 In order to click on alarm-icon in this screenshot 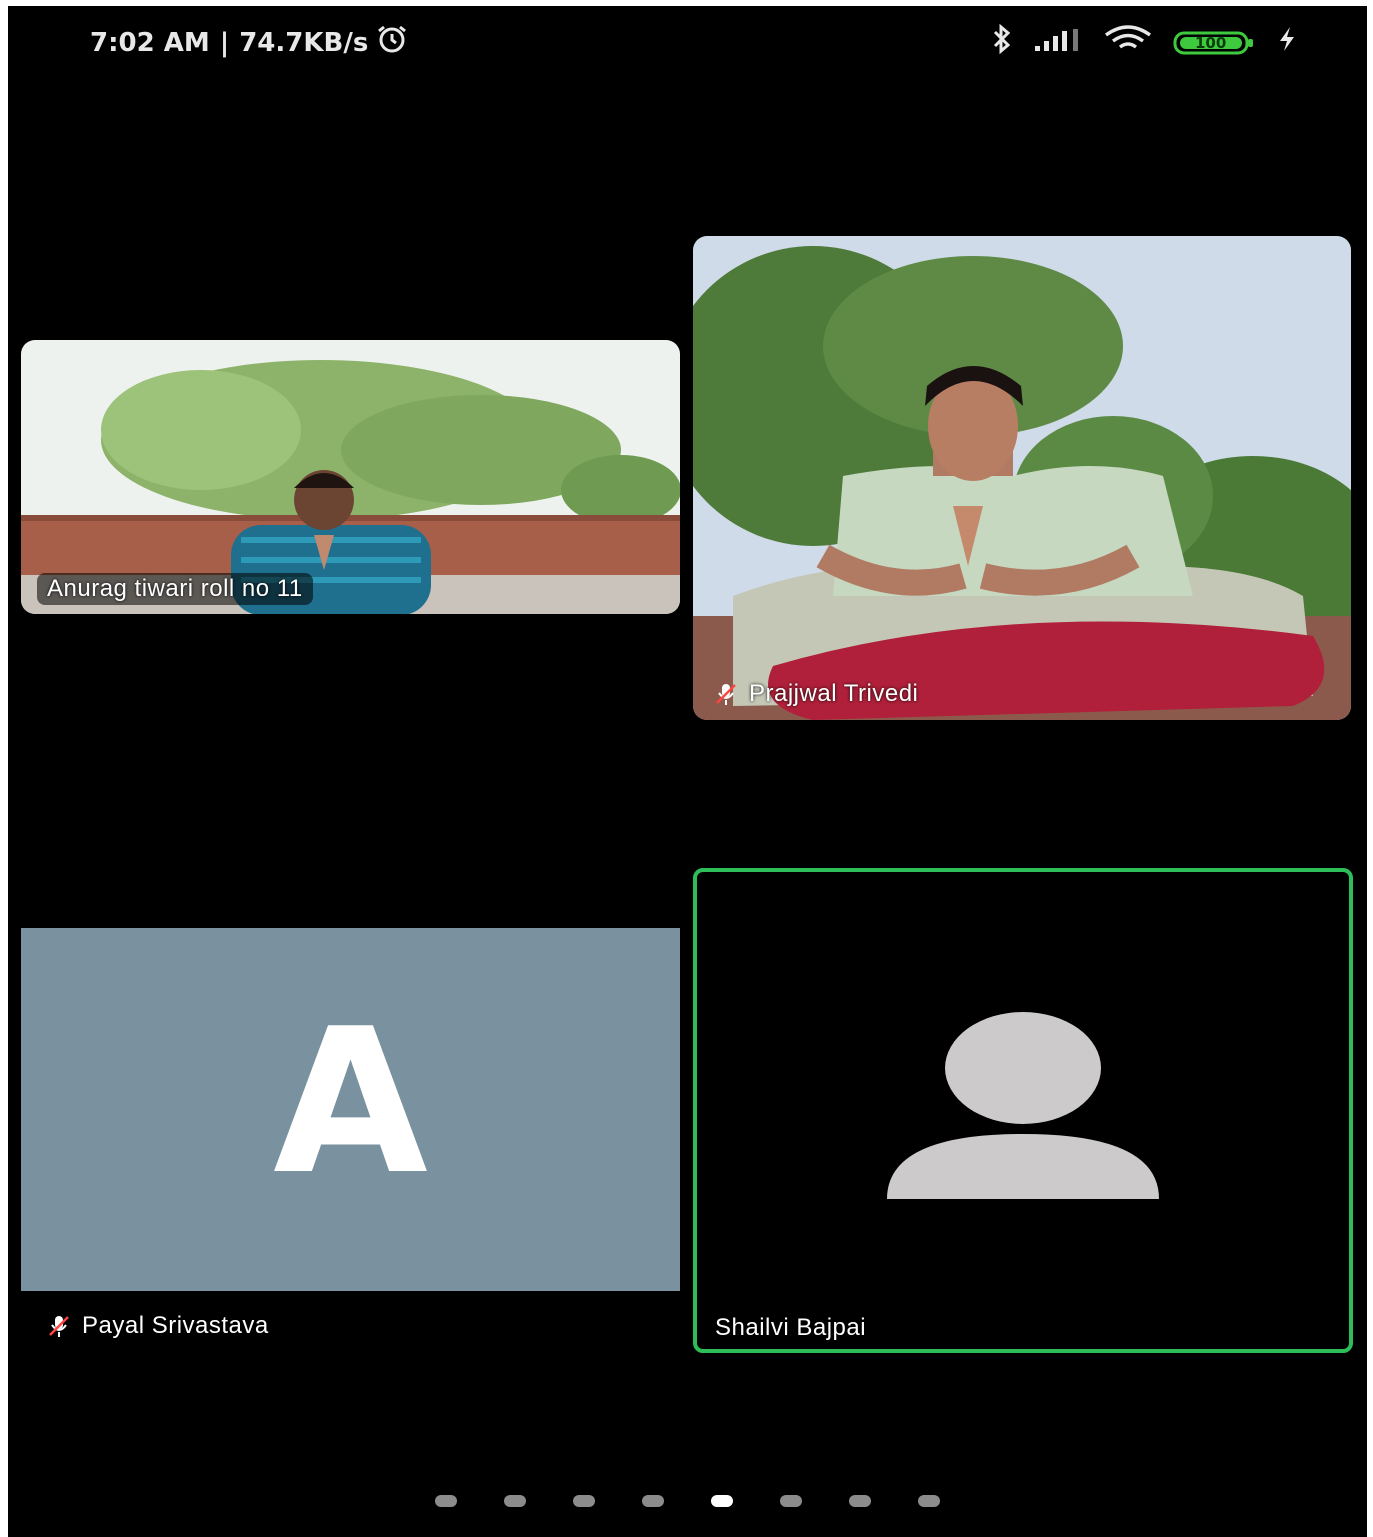, I will do `click(392, 42)`.